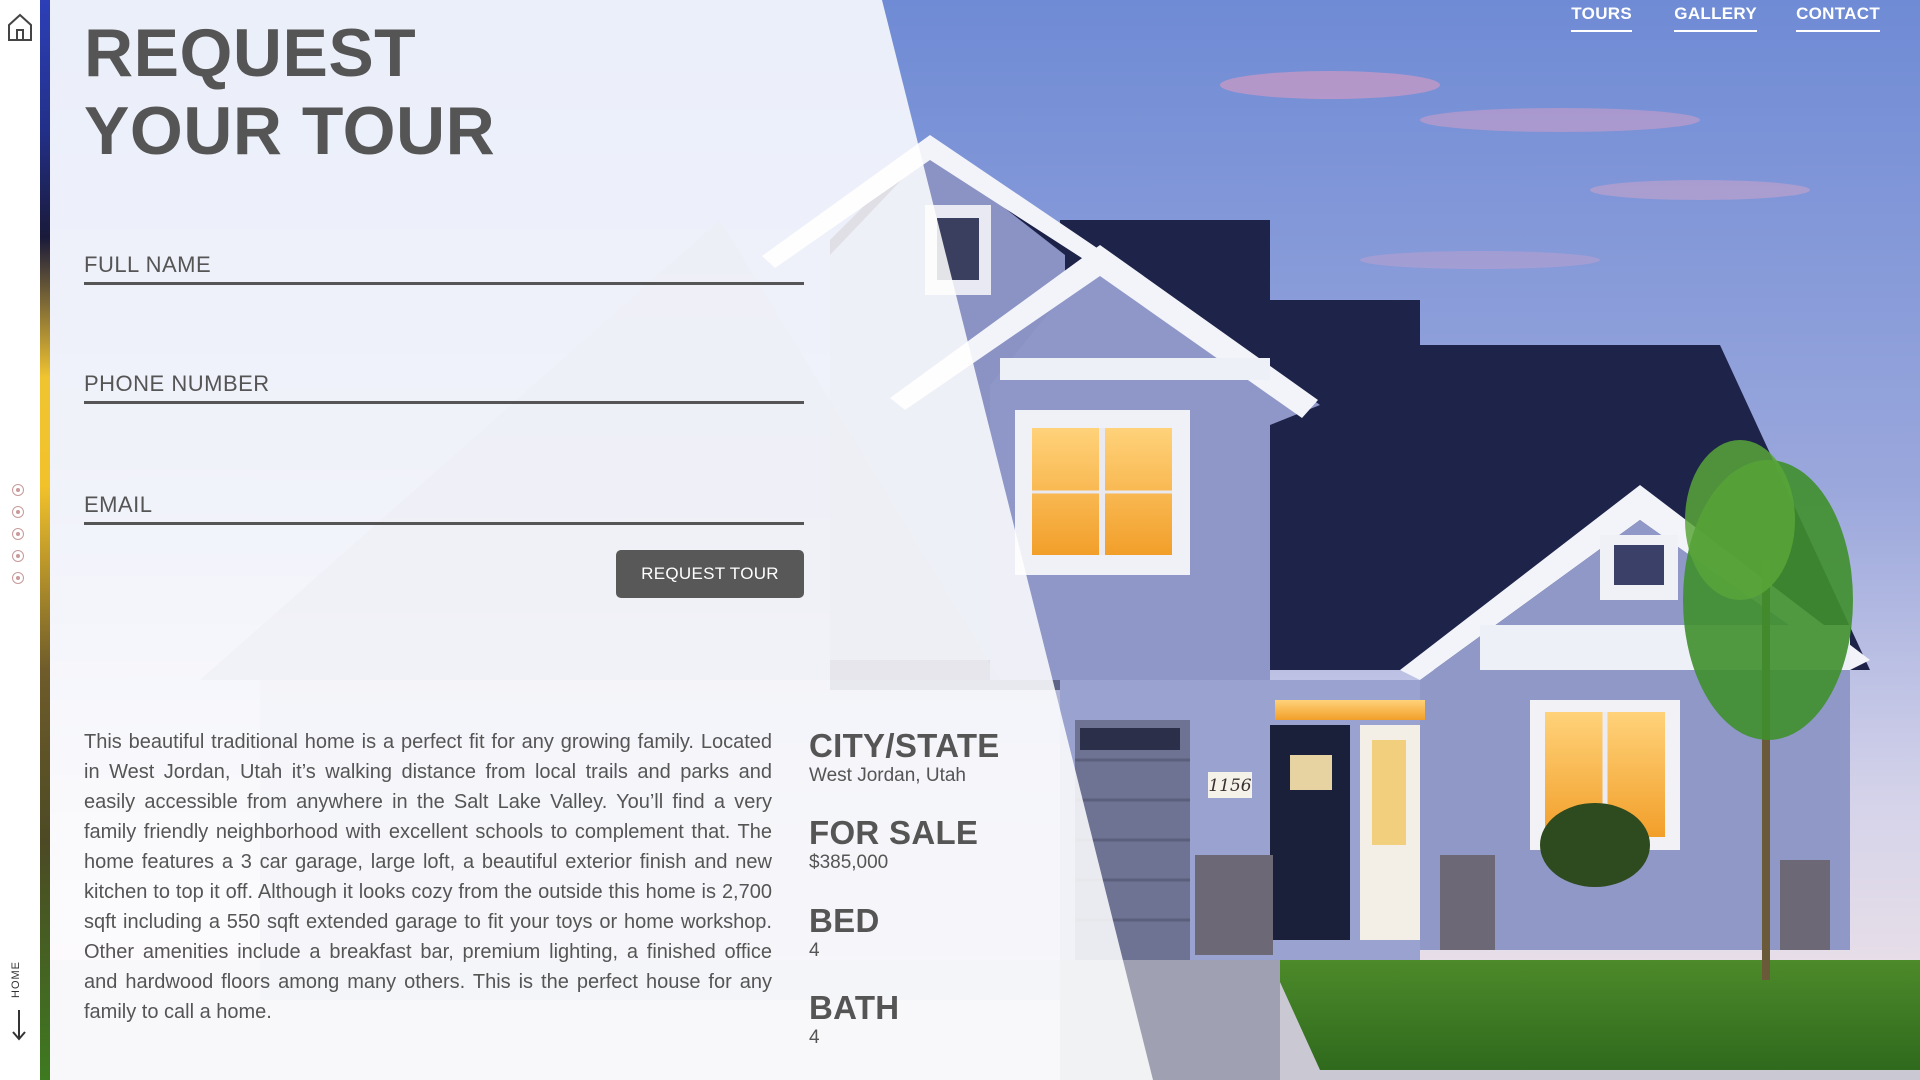 This screenshot has width=1920, height=1080. I want to click on fact-bath: BATH 4, so click(854, 1020).